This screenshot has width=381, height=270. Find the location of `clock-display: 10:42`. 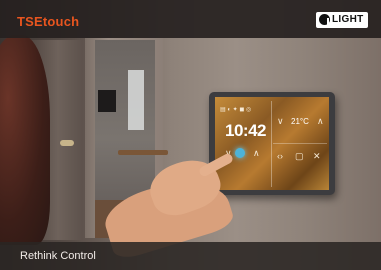

clock-display: 10:42 is located at coordinates (245, 130).